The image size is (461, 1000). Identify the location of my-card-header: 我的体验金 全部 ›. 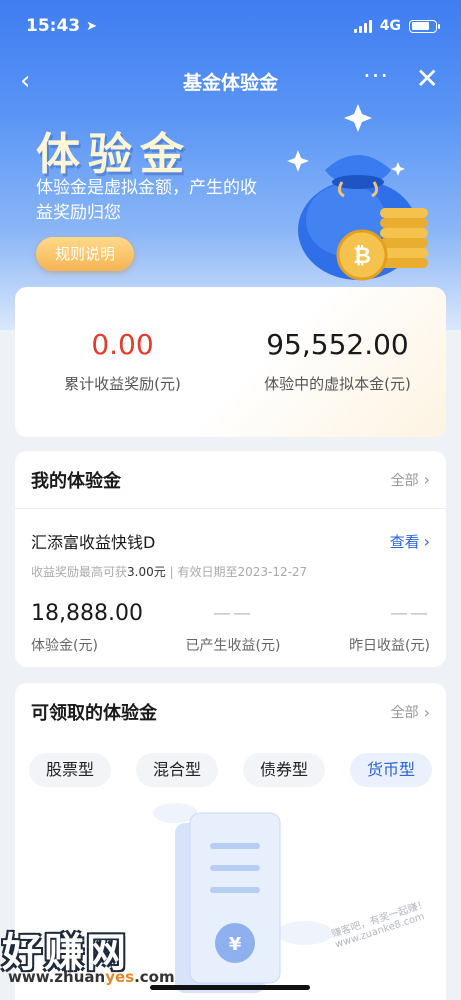
(230, 480).